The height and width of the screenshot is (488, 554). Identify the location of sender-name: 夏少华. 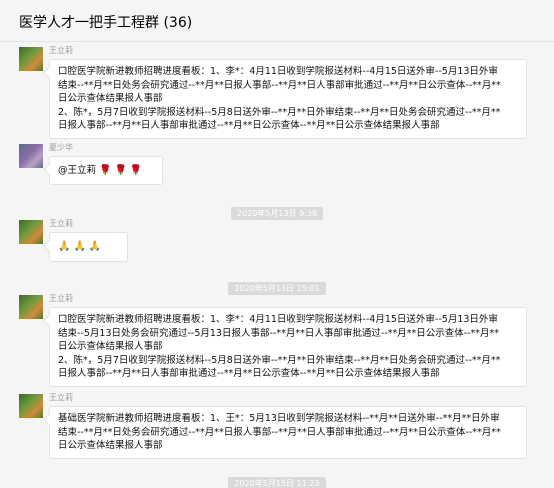
(61, 147).